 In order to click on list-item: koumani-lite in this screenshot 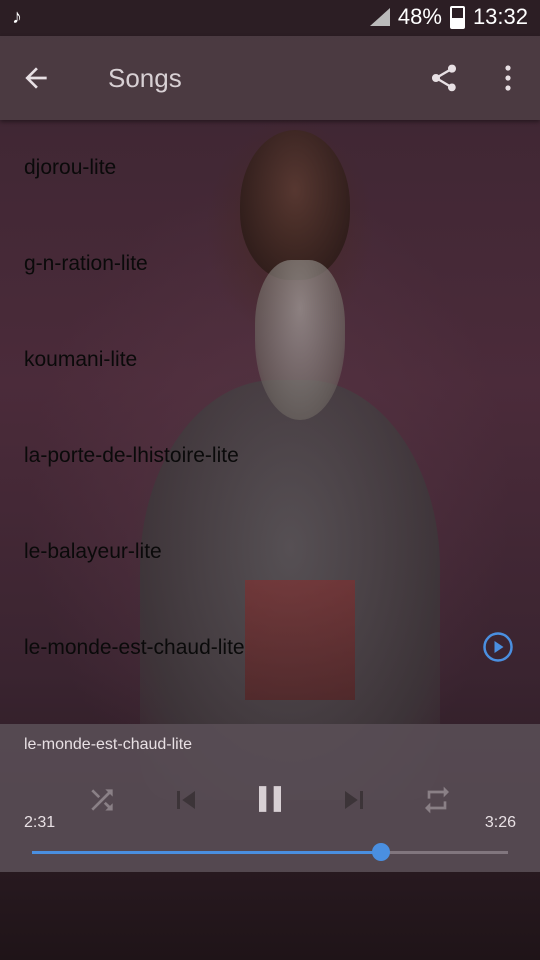, I will do `click(270, 360)`.